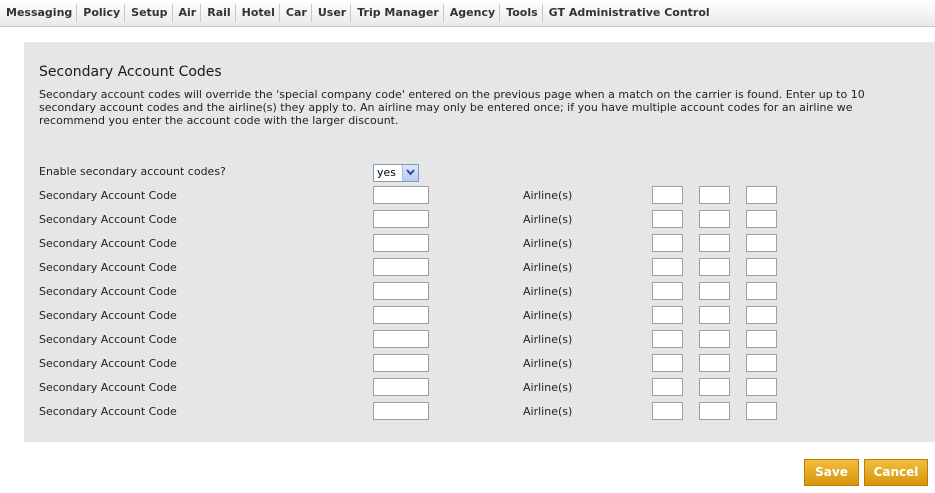 This screenshot has height=493, width=935. I want to click on enable-select: yes, so click(396, 173).